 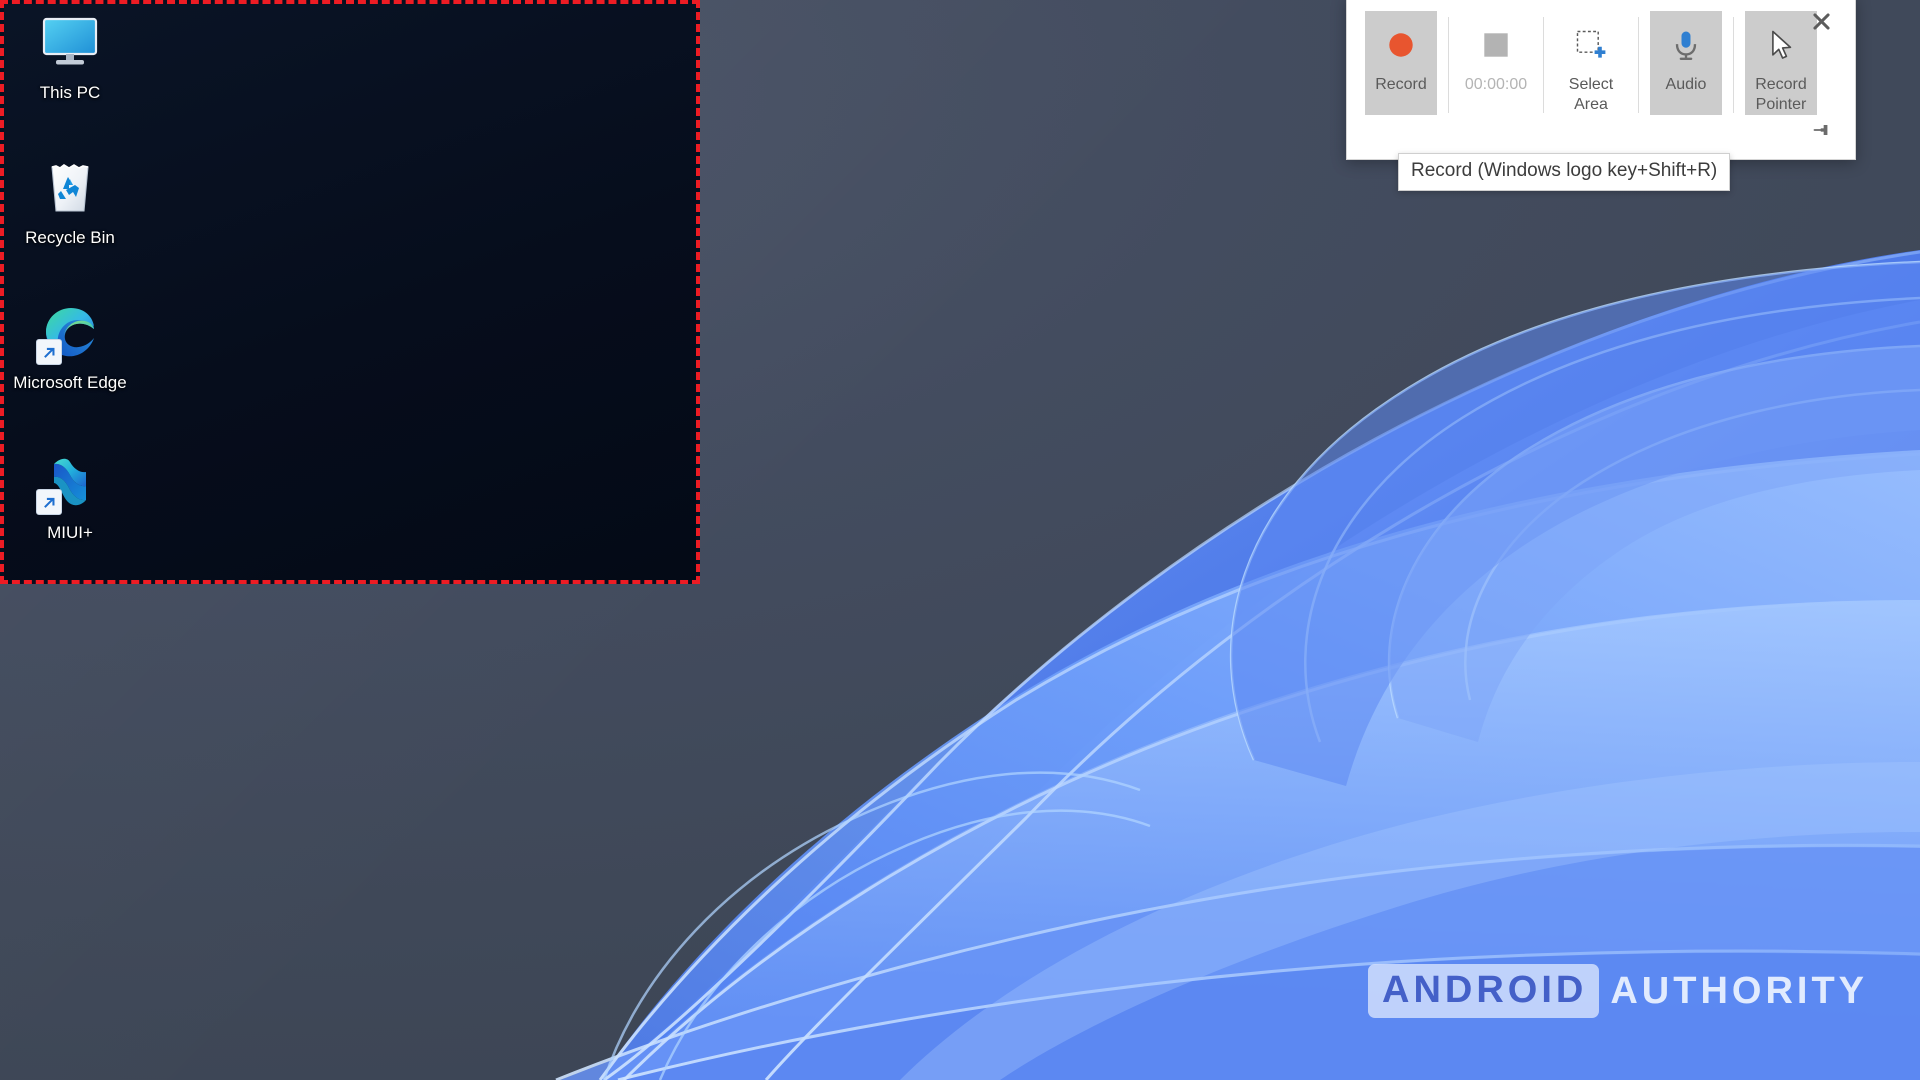 I want to click on watermark: ANDROID AUTHORITY, so click(x=1618, y=991).